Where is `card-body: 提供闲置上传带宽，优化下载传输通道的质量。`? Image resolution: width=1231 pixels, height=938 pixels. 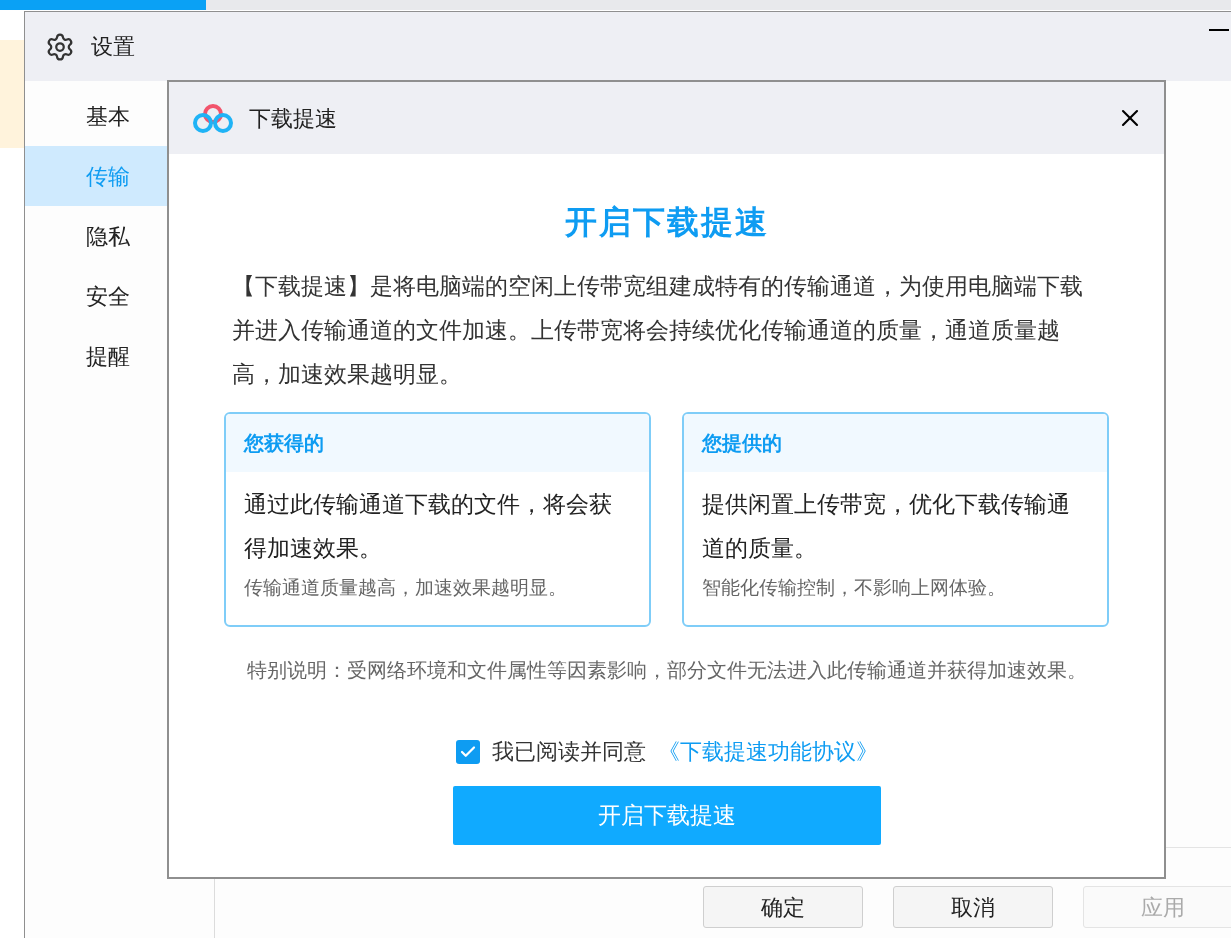
card-body: 提供闲置上传带宽，优化下载传输通道的质量。 is located at coordinates (886, 526).